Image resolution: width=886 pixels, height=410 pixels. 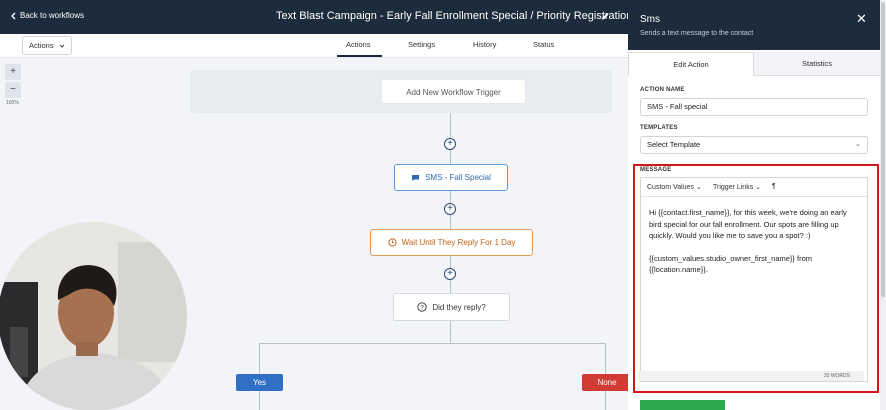 What do you see at coordinates (754, 145) in the screenshot?
I see `templates-select: Select Template ⌄` at bounding box center [754, 145].